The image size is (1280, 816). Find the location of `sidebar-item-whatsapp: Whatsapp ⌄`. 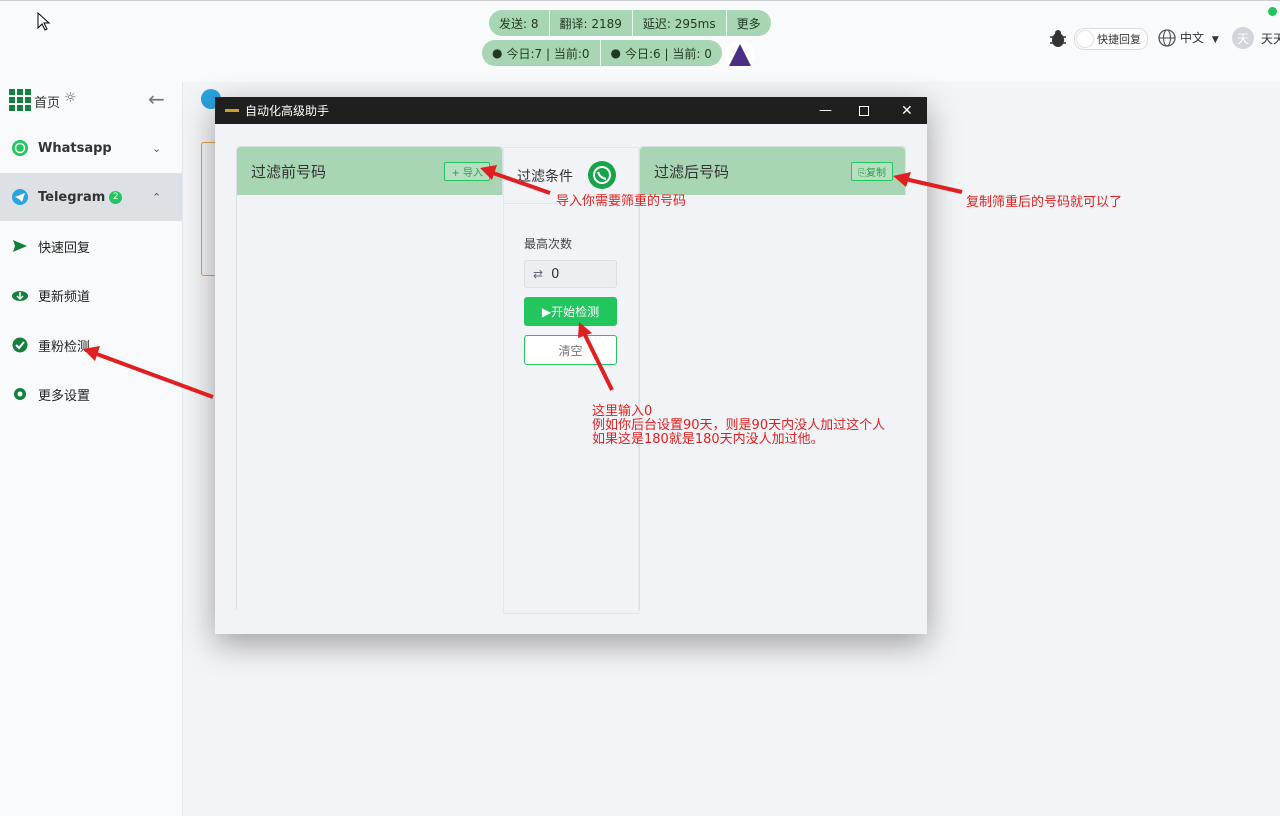

sidebar-item-whatsapp: Whatsapp ⌄ is located at coordinates (91, 148).